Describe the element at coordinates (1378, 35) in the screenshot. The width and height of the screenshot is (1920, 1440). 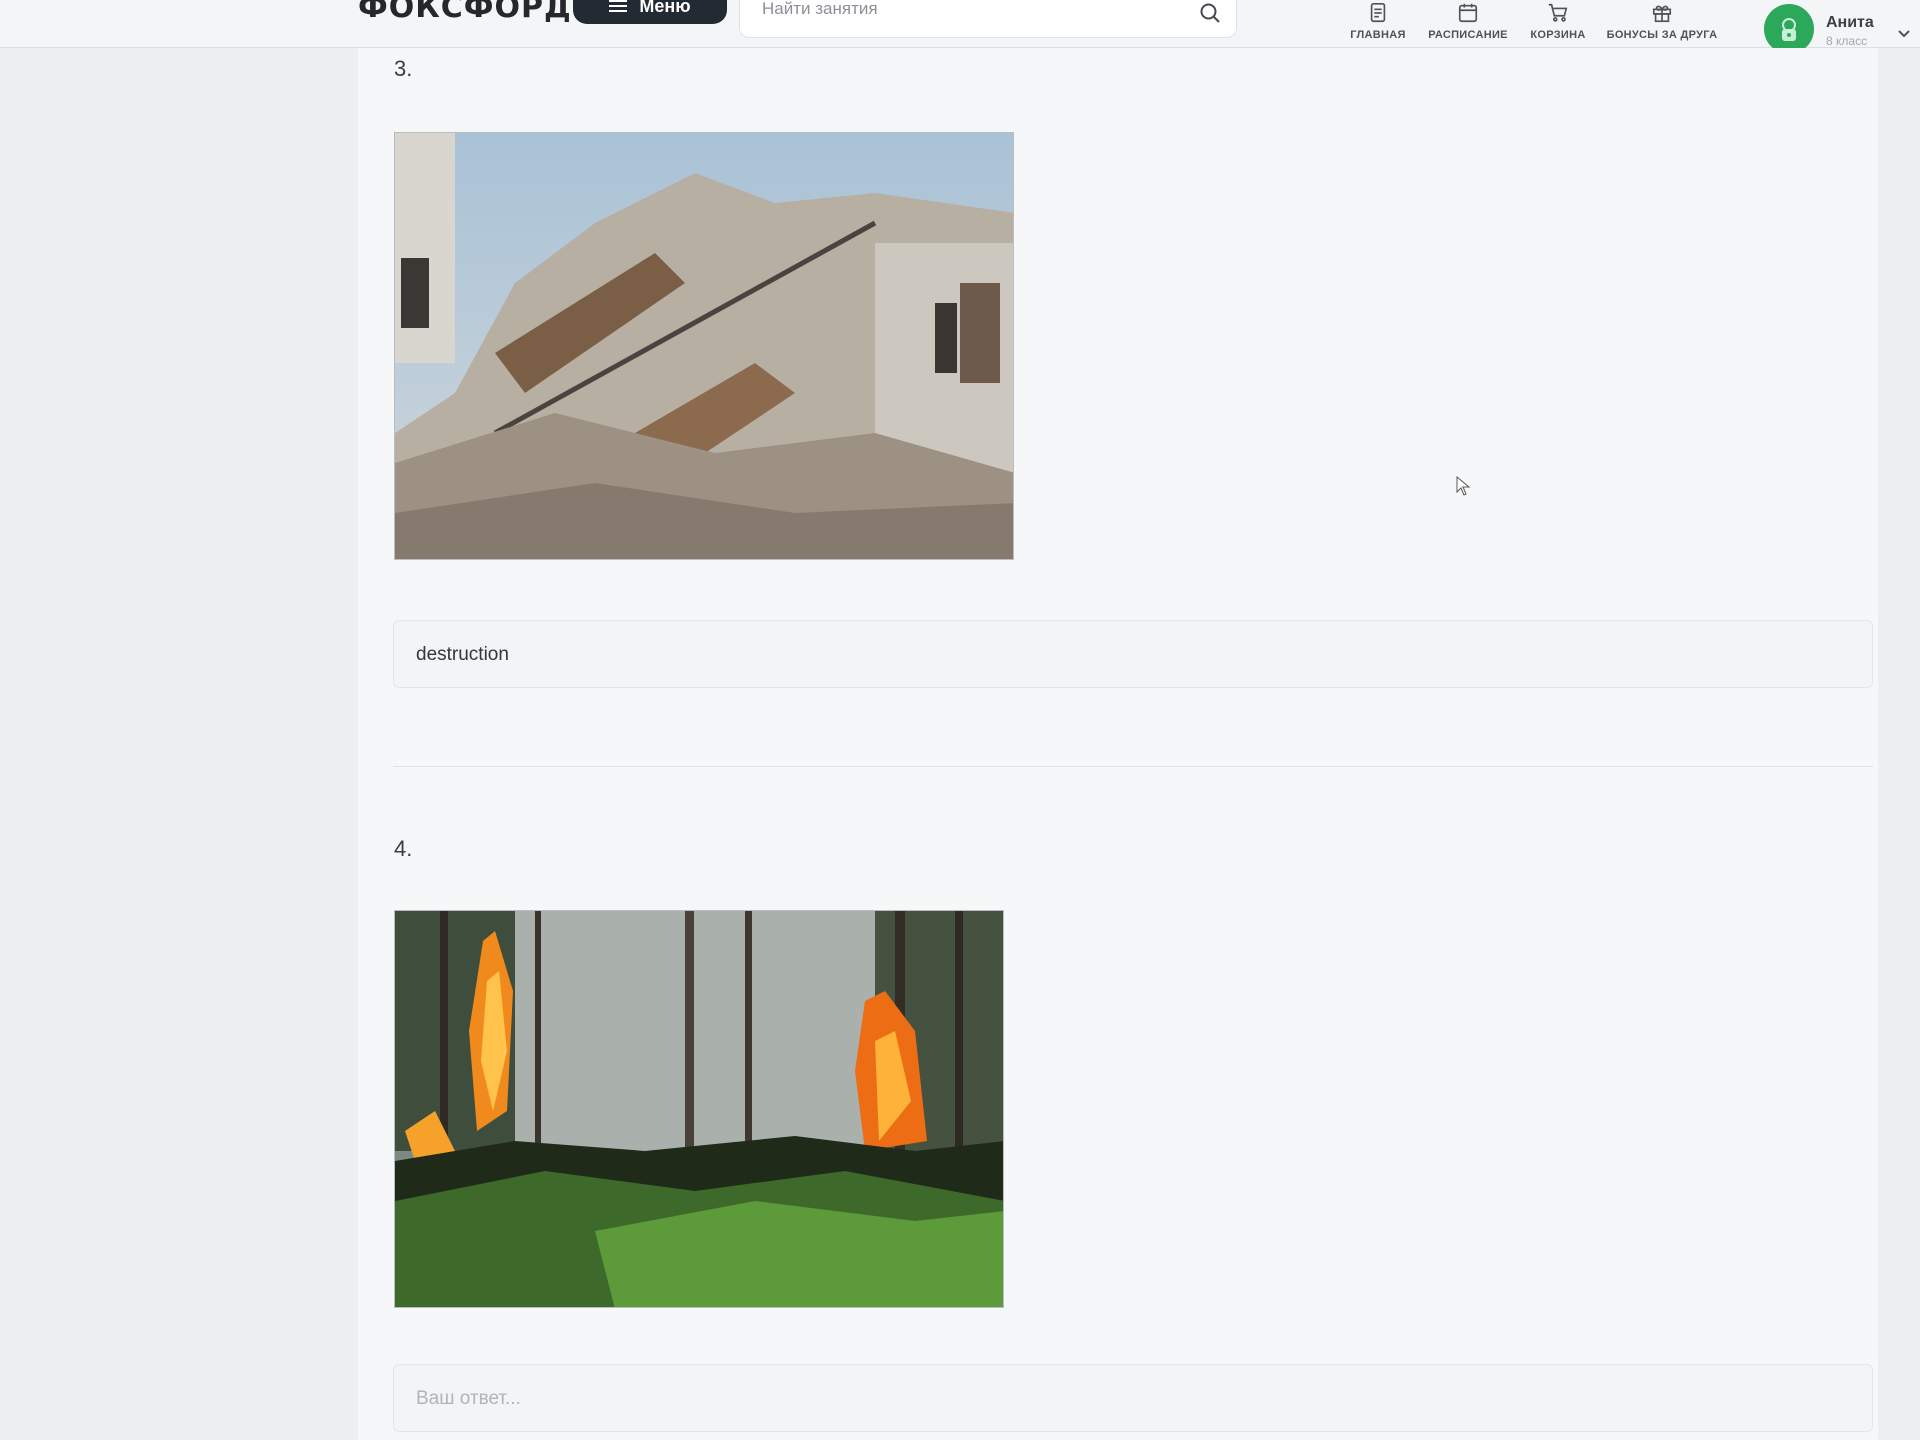
I see `nav-home-label: ГЛАВНАЯ` at that location.